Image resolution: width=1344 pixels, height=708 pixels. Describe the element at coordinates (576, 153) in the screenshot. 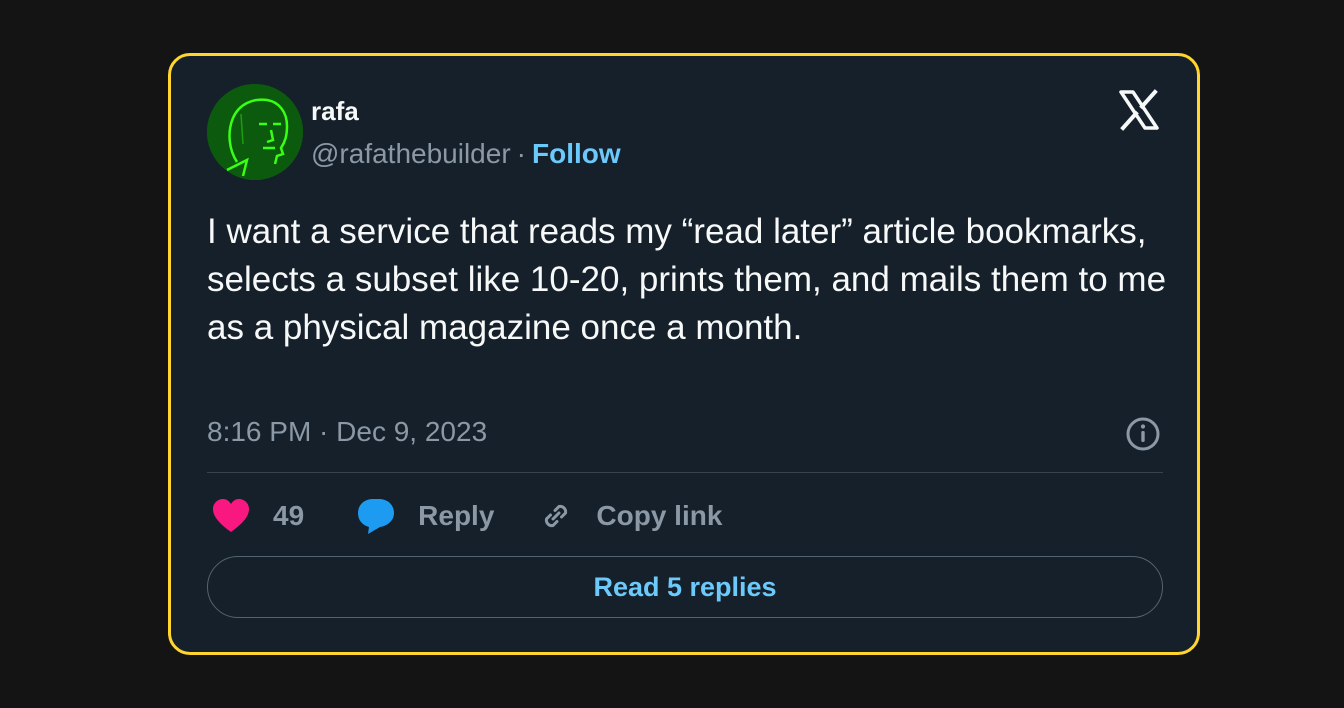

I see `follow-button: Follow` at that location.